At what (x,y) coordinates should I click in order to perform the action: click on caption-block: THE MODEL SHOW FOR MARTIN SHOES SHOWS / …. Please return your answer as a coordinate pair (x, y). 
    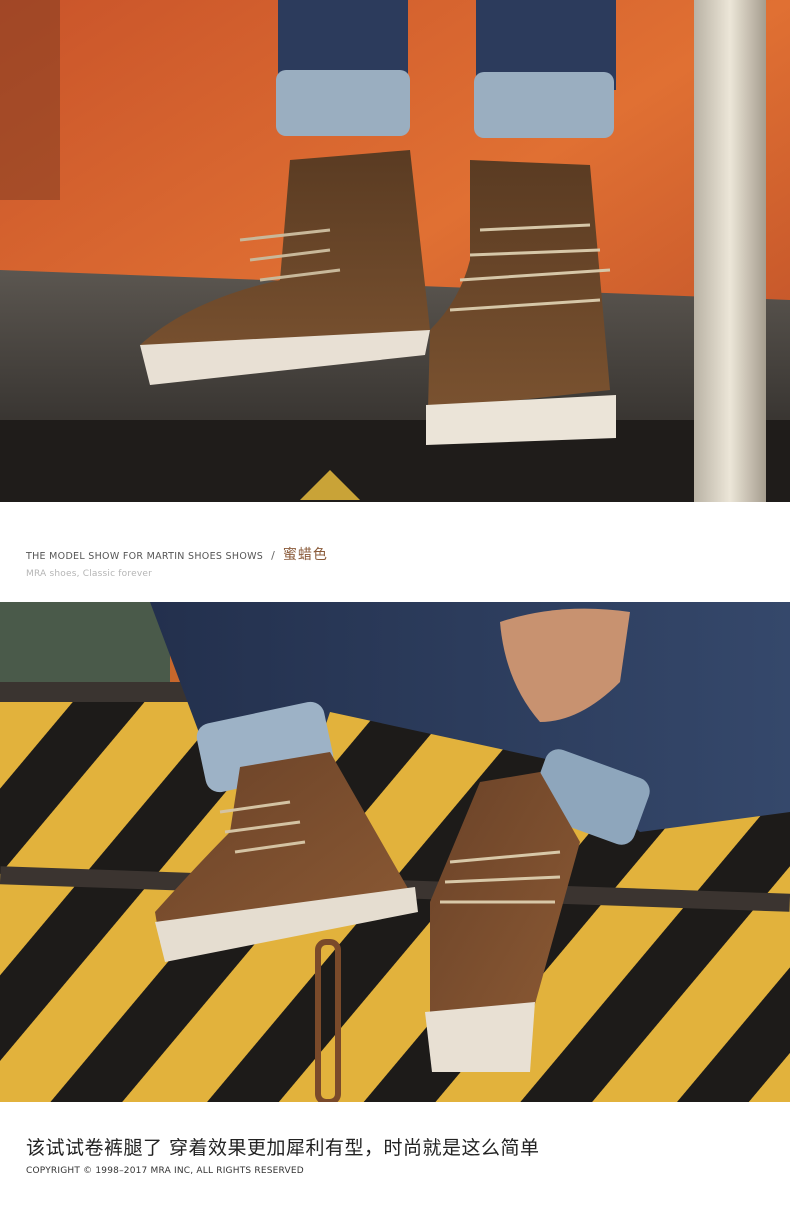
    Looking at the image, I should click on (396, 561).